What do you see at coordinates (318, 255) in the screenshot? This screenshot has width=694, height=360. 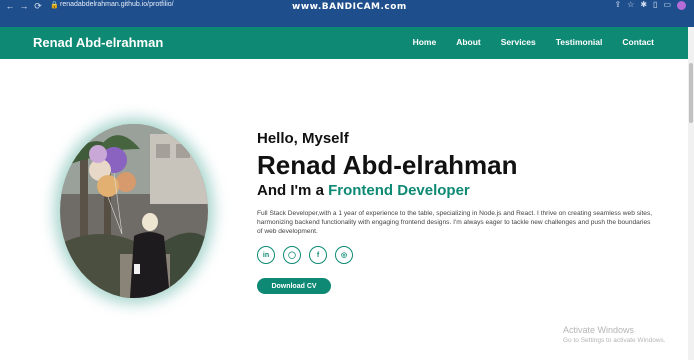 I see `facebook-icon: f` at bounding box center [318, 255].